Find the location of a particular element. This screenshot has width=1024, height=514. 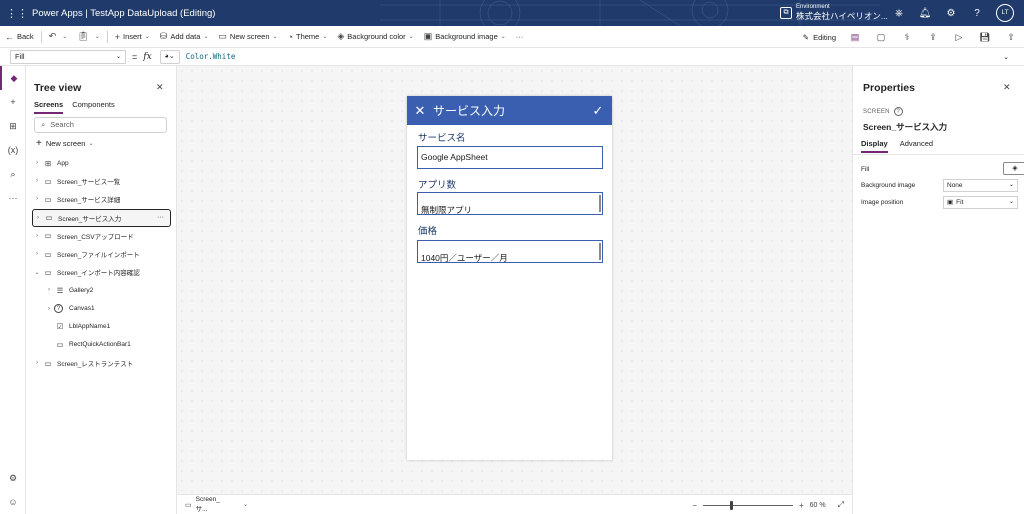

tree-child-item: ▭ RectQuickActionBar1 is located at coordinates (101, 345).